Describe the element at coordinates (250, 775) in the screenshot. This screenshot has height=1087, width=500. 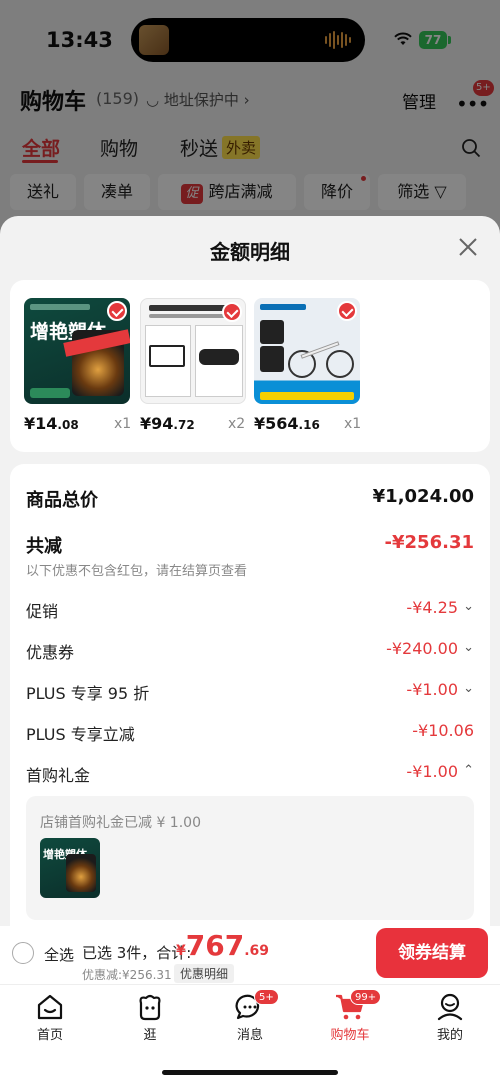
I see `discount-row-first-purchase: 首购礼金 -¥1.00 ⌃` at that location.